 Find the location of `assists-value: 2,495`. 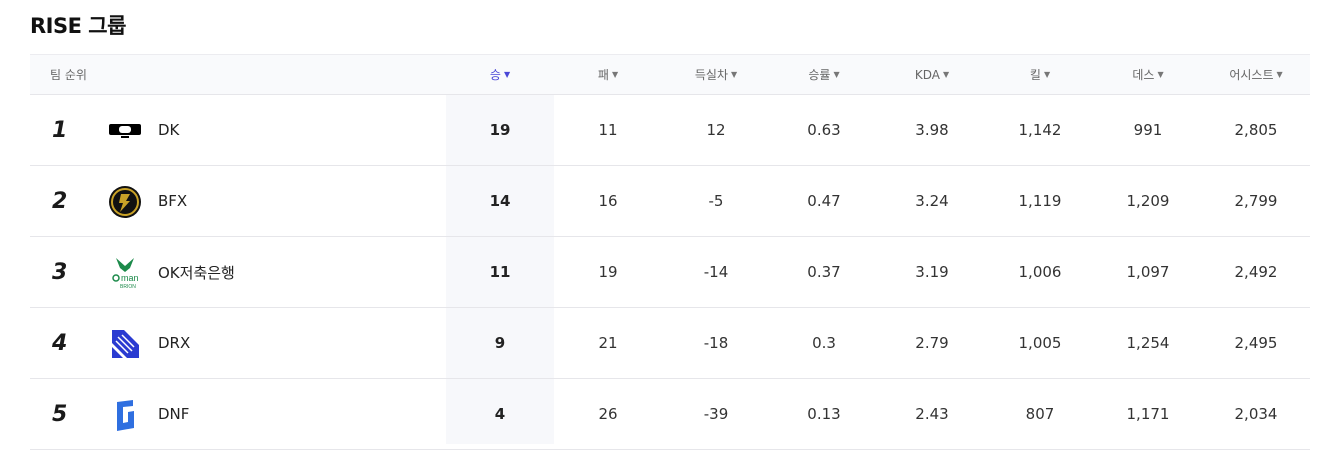

assists-value: 2,495 is located at coordinates (1256, 343).